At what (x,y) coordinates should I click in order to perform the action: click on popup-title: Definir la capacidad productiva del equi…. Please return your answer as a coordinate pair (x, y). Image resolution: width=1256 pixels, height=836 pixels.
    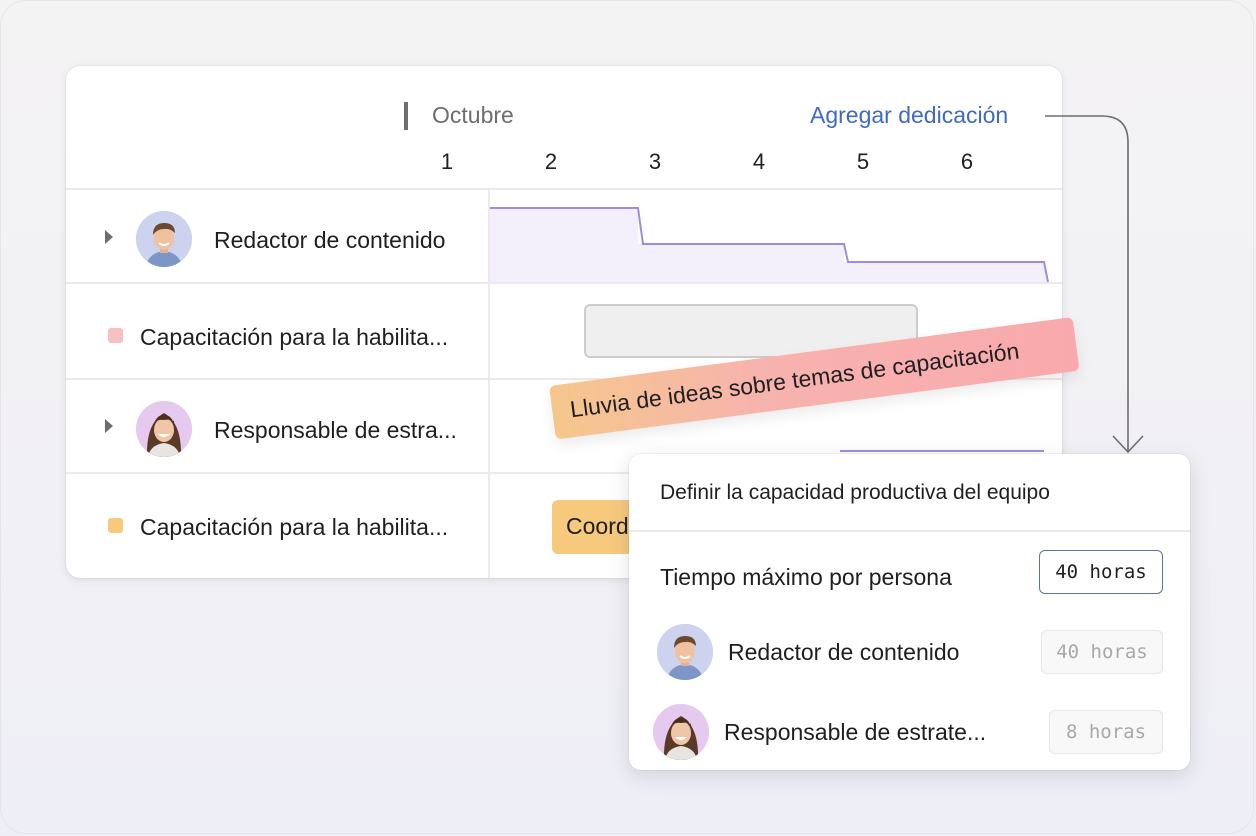
    Looking at the image, I should click on (855, 492).